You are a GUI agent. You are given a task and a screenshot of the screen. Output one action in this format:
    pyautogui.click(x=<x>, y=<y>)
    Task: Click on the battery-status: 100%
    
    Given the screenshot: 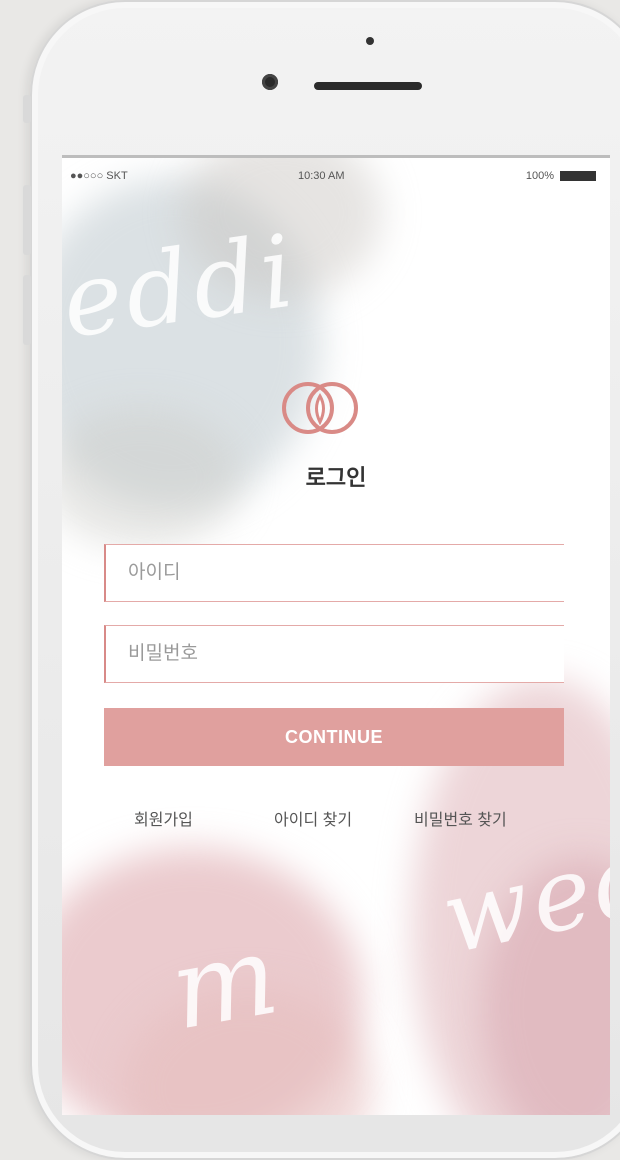 What is the action you would take?
    pyautogui.click(x=561, y=176)
    